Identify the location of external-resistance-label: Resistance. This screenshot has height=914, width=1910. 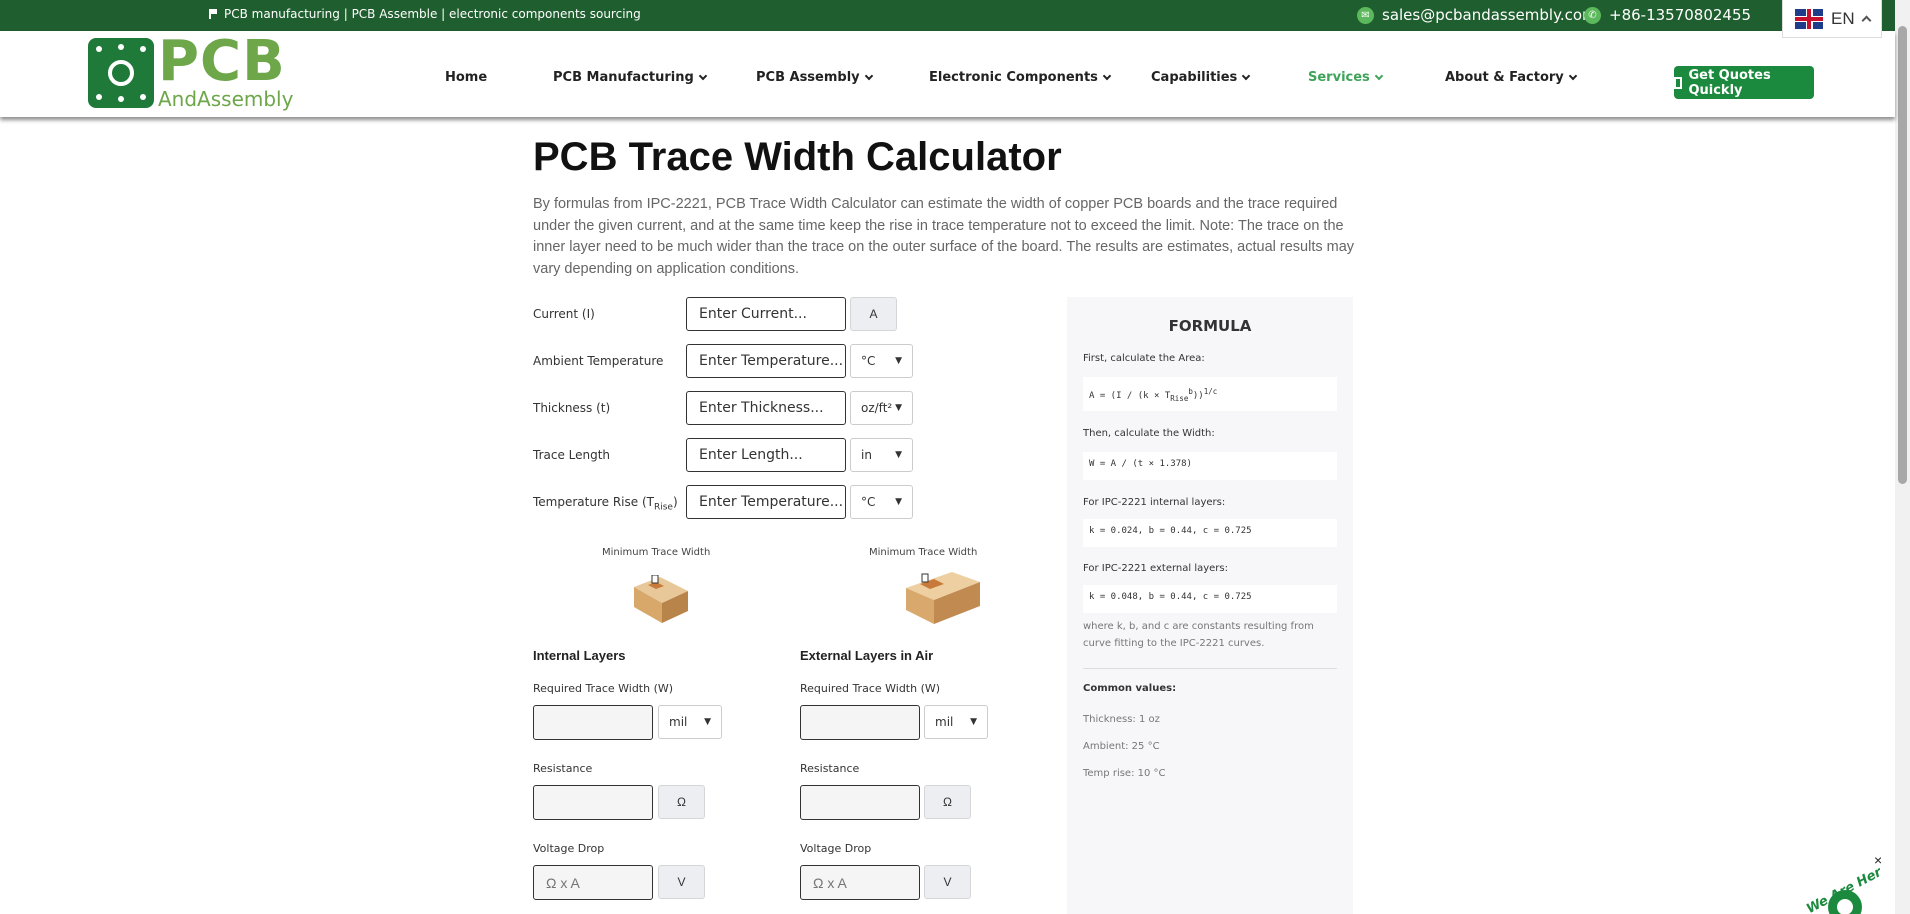
(830, 768).